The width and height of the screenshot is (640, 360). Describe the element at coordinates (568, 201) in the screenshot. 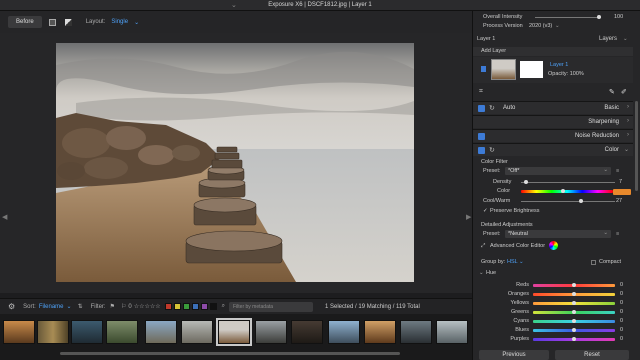

I see `cool-warm-slider` at that location.